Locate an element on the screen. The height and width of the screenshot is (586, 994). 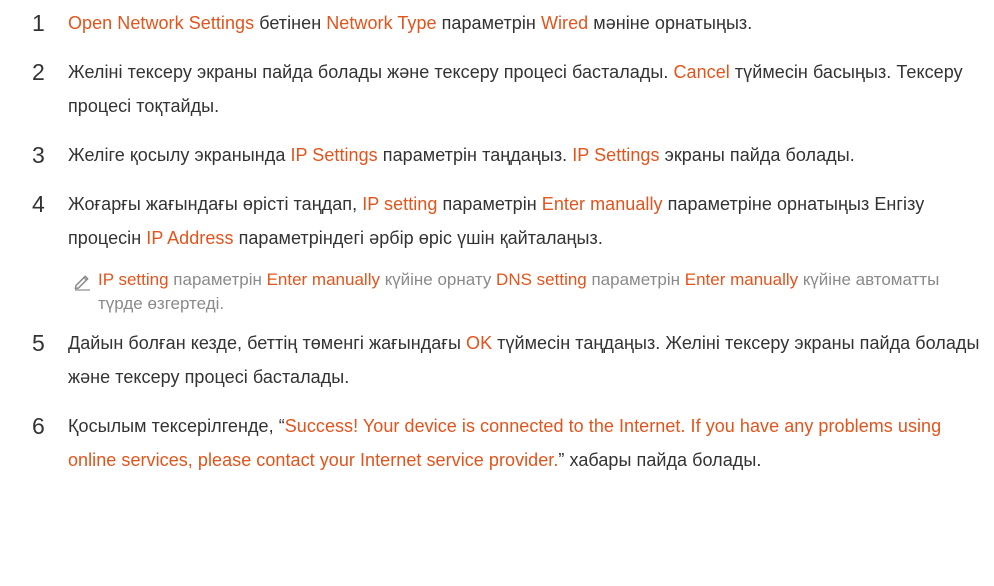
screen-name-ip-settings: IP Settings is located at coordinates (616, 155).